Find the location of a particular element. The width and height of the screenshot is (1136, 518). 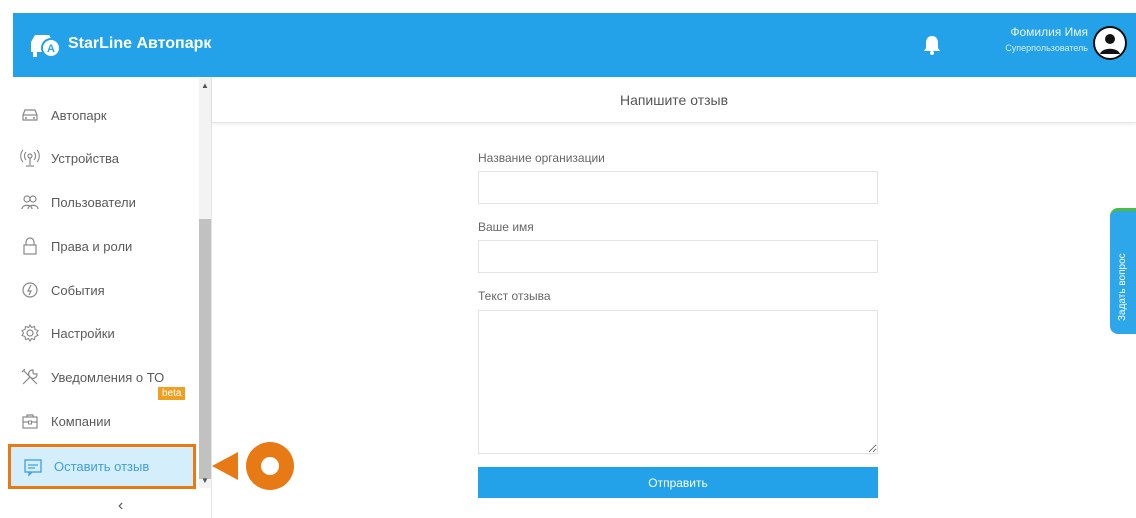

sidebar-item-label: Пользователи is located at coordinates (93, 202).